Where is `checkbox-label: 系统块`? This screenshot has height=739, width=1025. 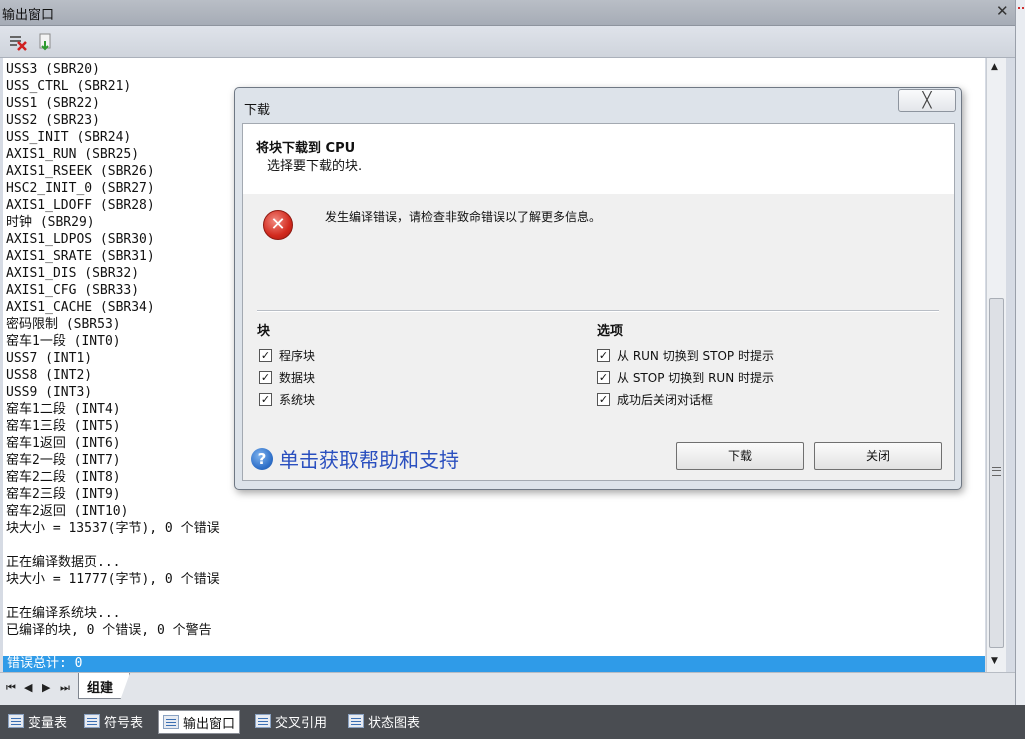 checkbox-label: 系统块 is located at coordinates (297, 400).